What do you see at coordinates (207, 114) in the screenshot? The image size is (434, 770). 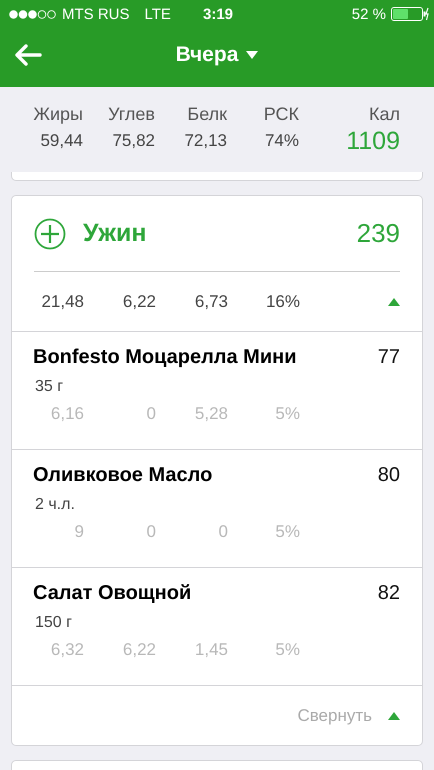 I see `nutrient-label: Белк` at bounding box center [207, 114].